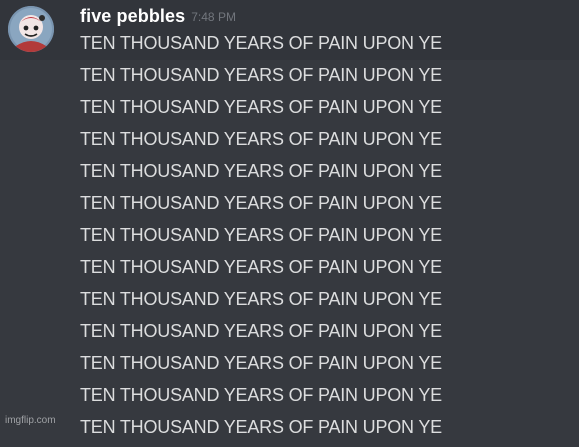  Describe the element at coordinates (30, 420) in the screenshot. I see `watermark: imgflip.com` at that location.